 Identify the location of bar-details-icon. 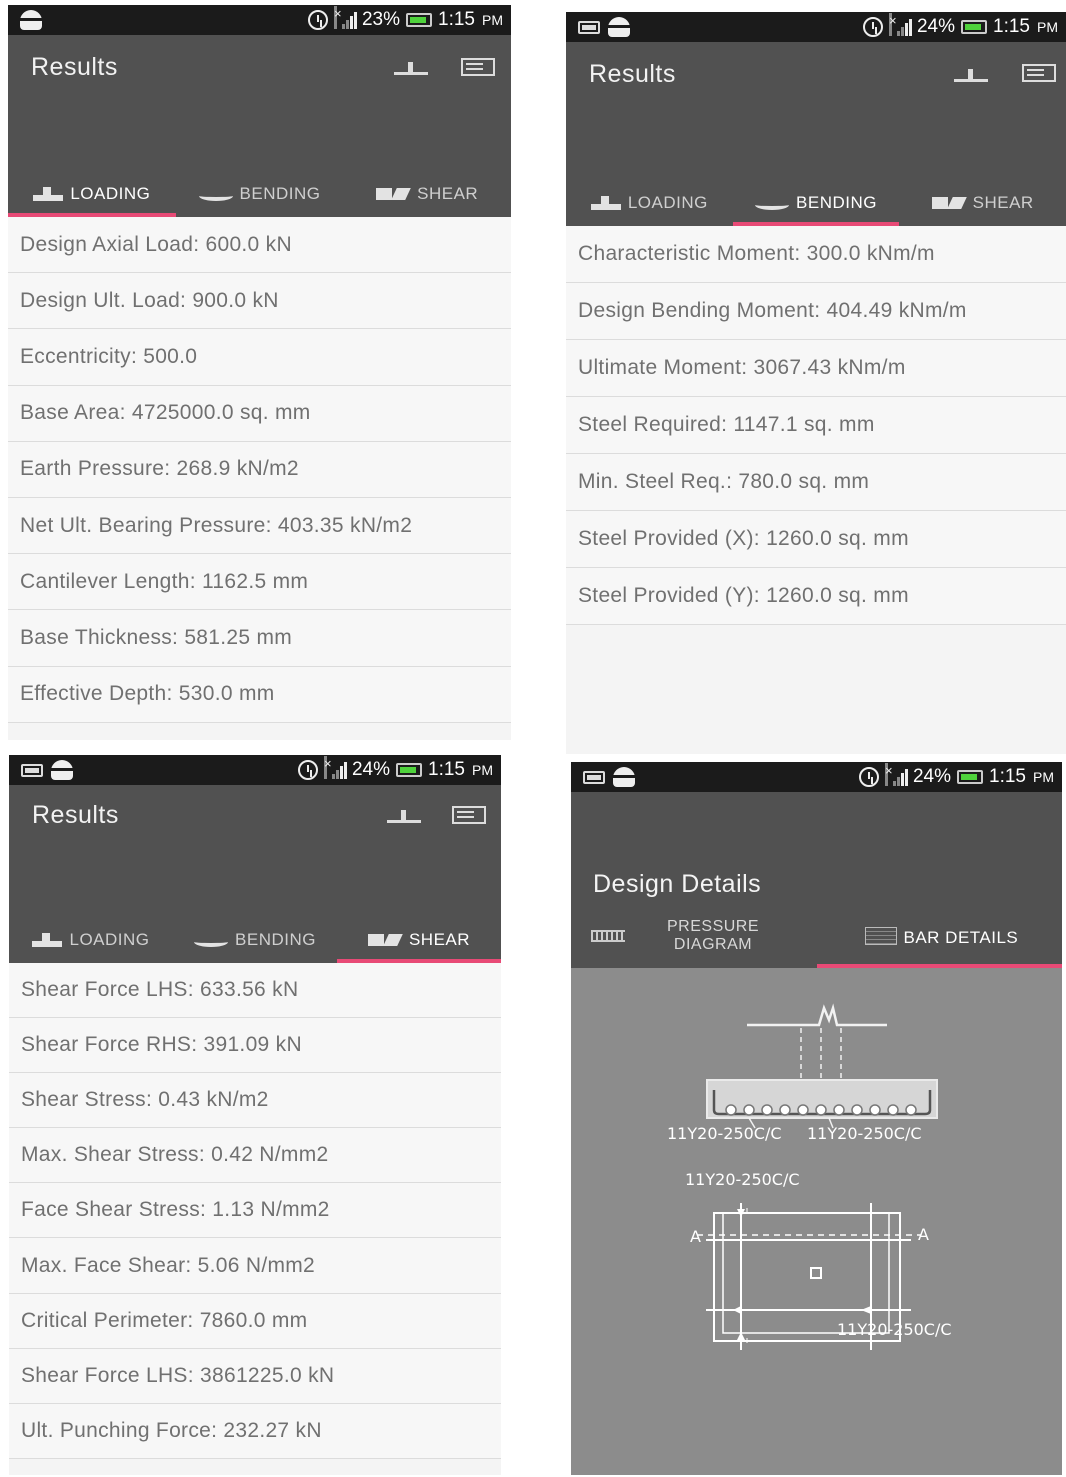
(880, 936).